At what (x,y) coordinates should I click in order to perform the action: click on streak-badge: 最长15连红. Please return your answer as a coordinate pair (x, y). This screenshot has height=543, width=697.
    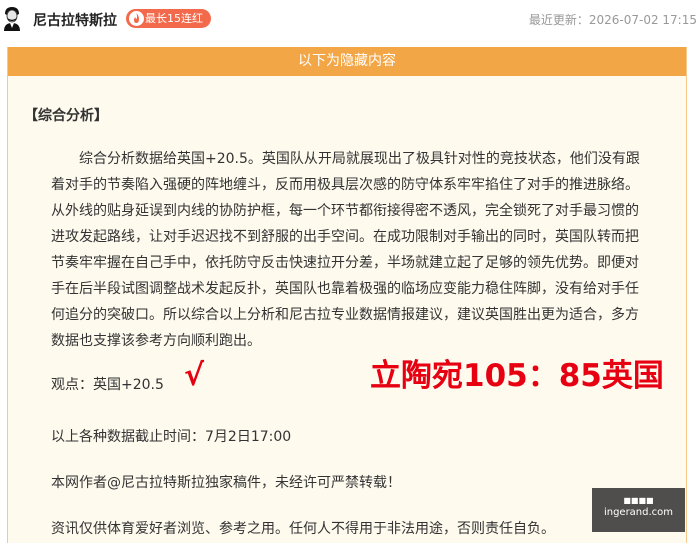
    Looking at the image, I should click on (168, 18).